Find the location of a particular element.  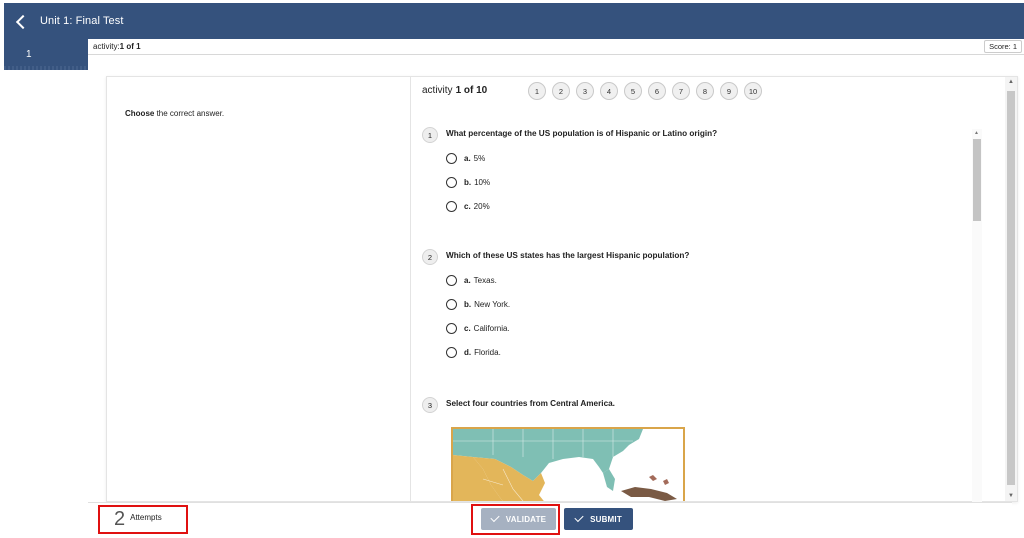

pager-item: 3 is located at coordinates (585, 91).